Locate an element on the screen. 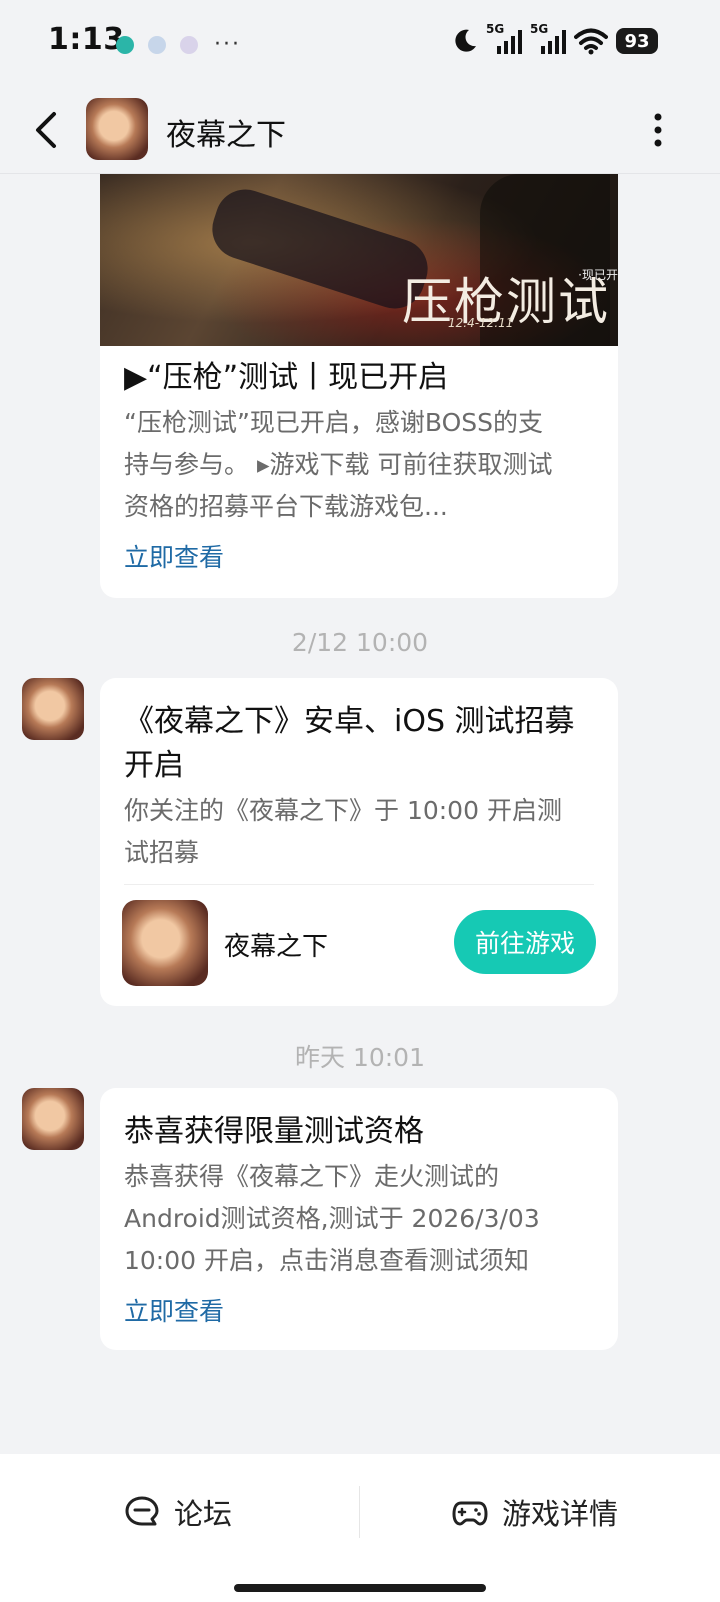 This screenshot has width=720, height=1602. message-body-line: 持与参与。 ▸游戏下载 可前往获取测试 is located at coordinates (338, 464).